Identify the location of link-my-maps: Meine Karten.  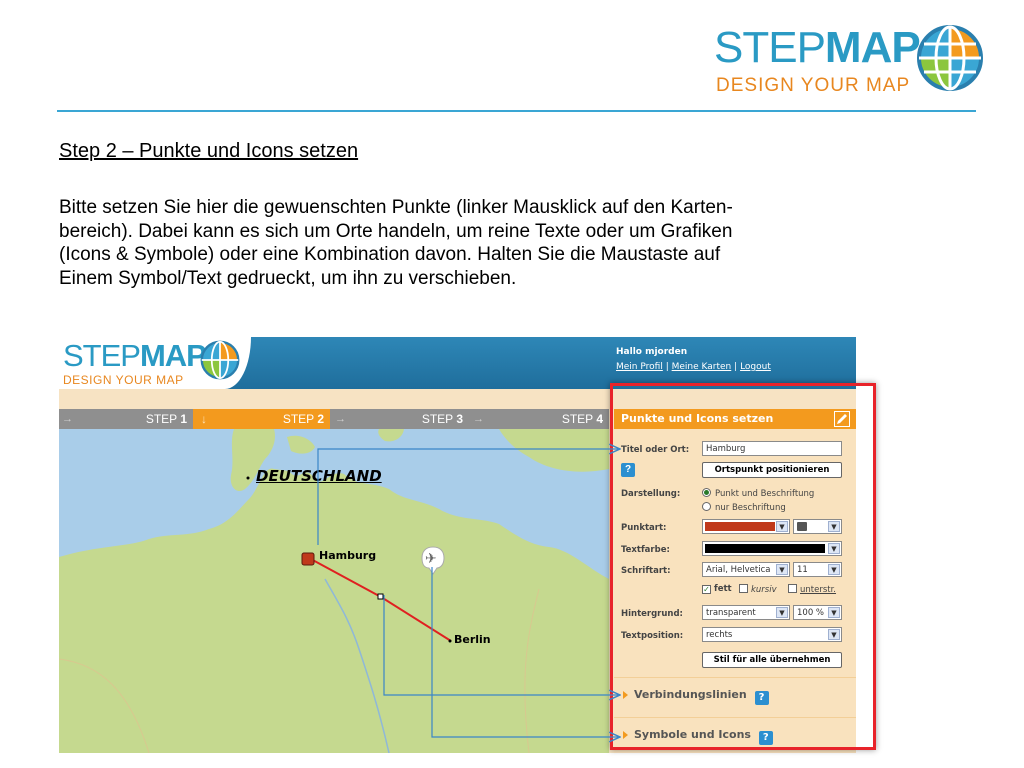
(702, 367).